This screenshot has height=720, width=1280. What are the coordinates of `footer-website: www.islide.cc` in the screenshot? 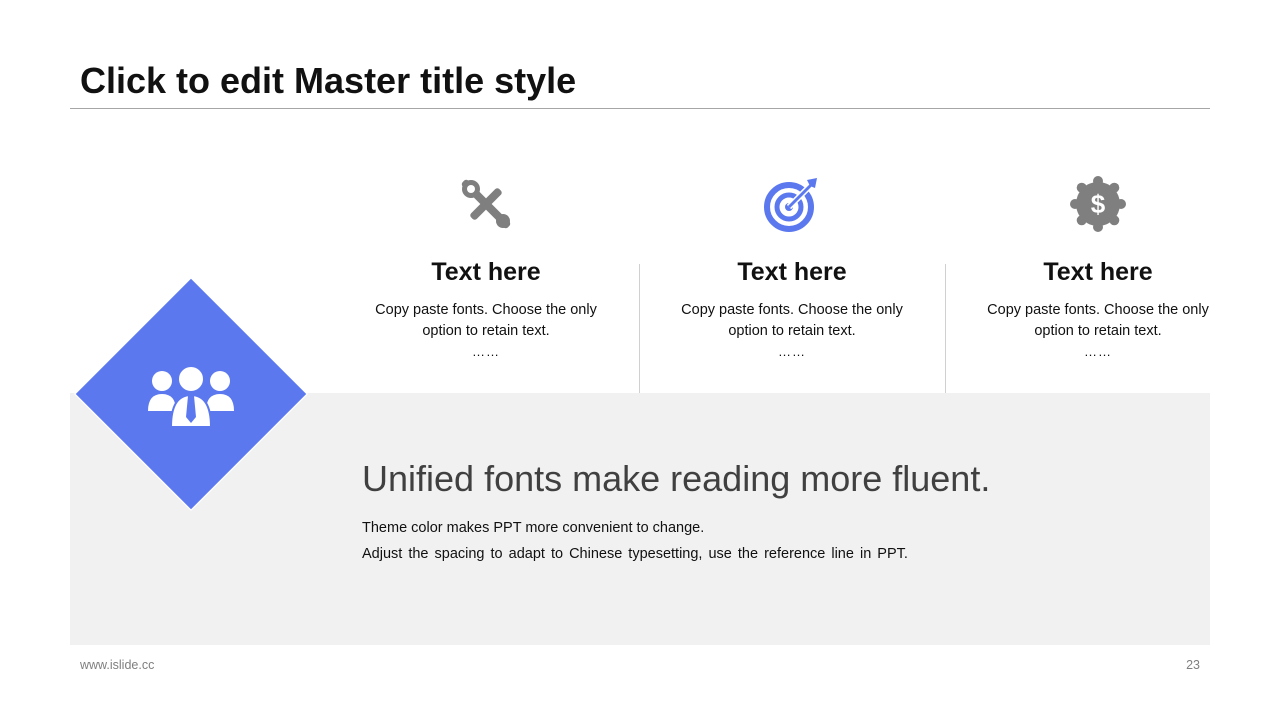 It's located at (117, 665).